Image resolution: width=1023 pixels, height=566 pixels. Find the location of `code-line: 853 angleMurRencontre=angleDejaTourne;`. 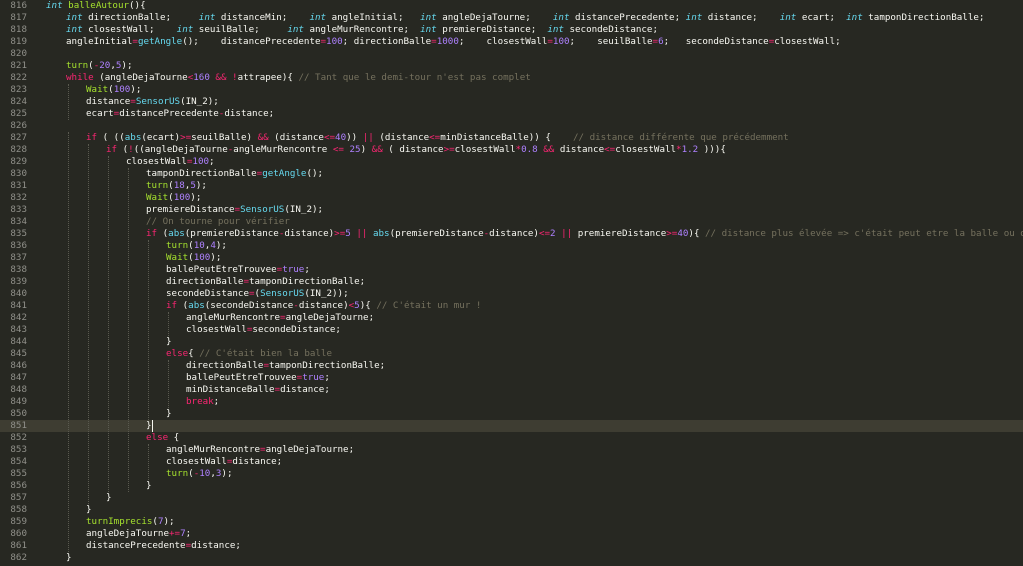

code-line: 853 angleMurRencontre=angleDejaTourne; is located at coordinates (511, 450).